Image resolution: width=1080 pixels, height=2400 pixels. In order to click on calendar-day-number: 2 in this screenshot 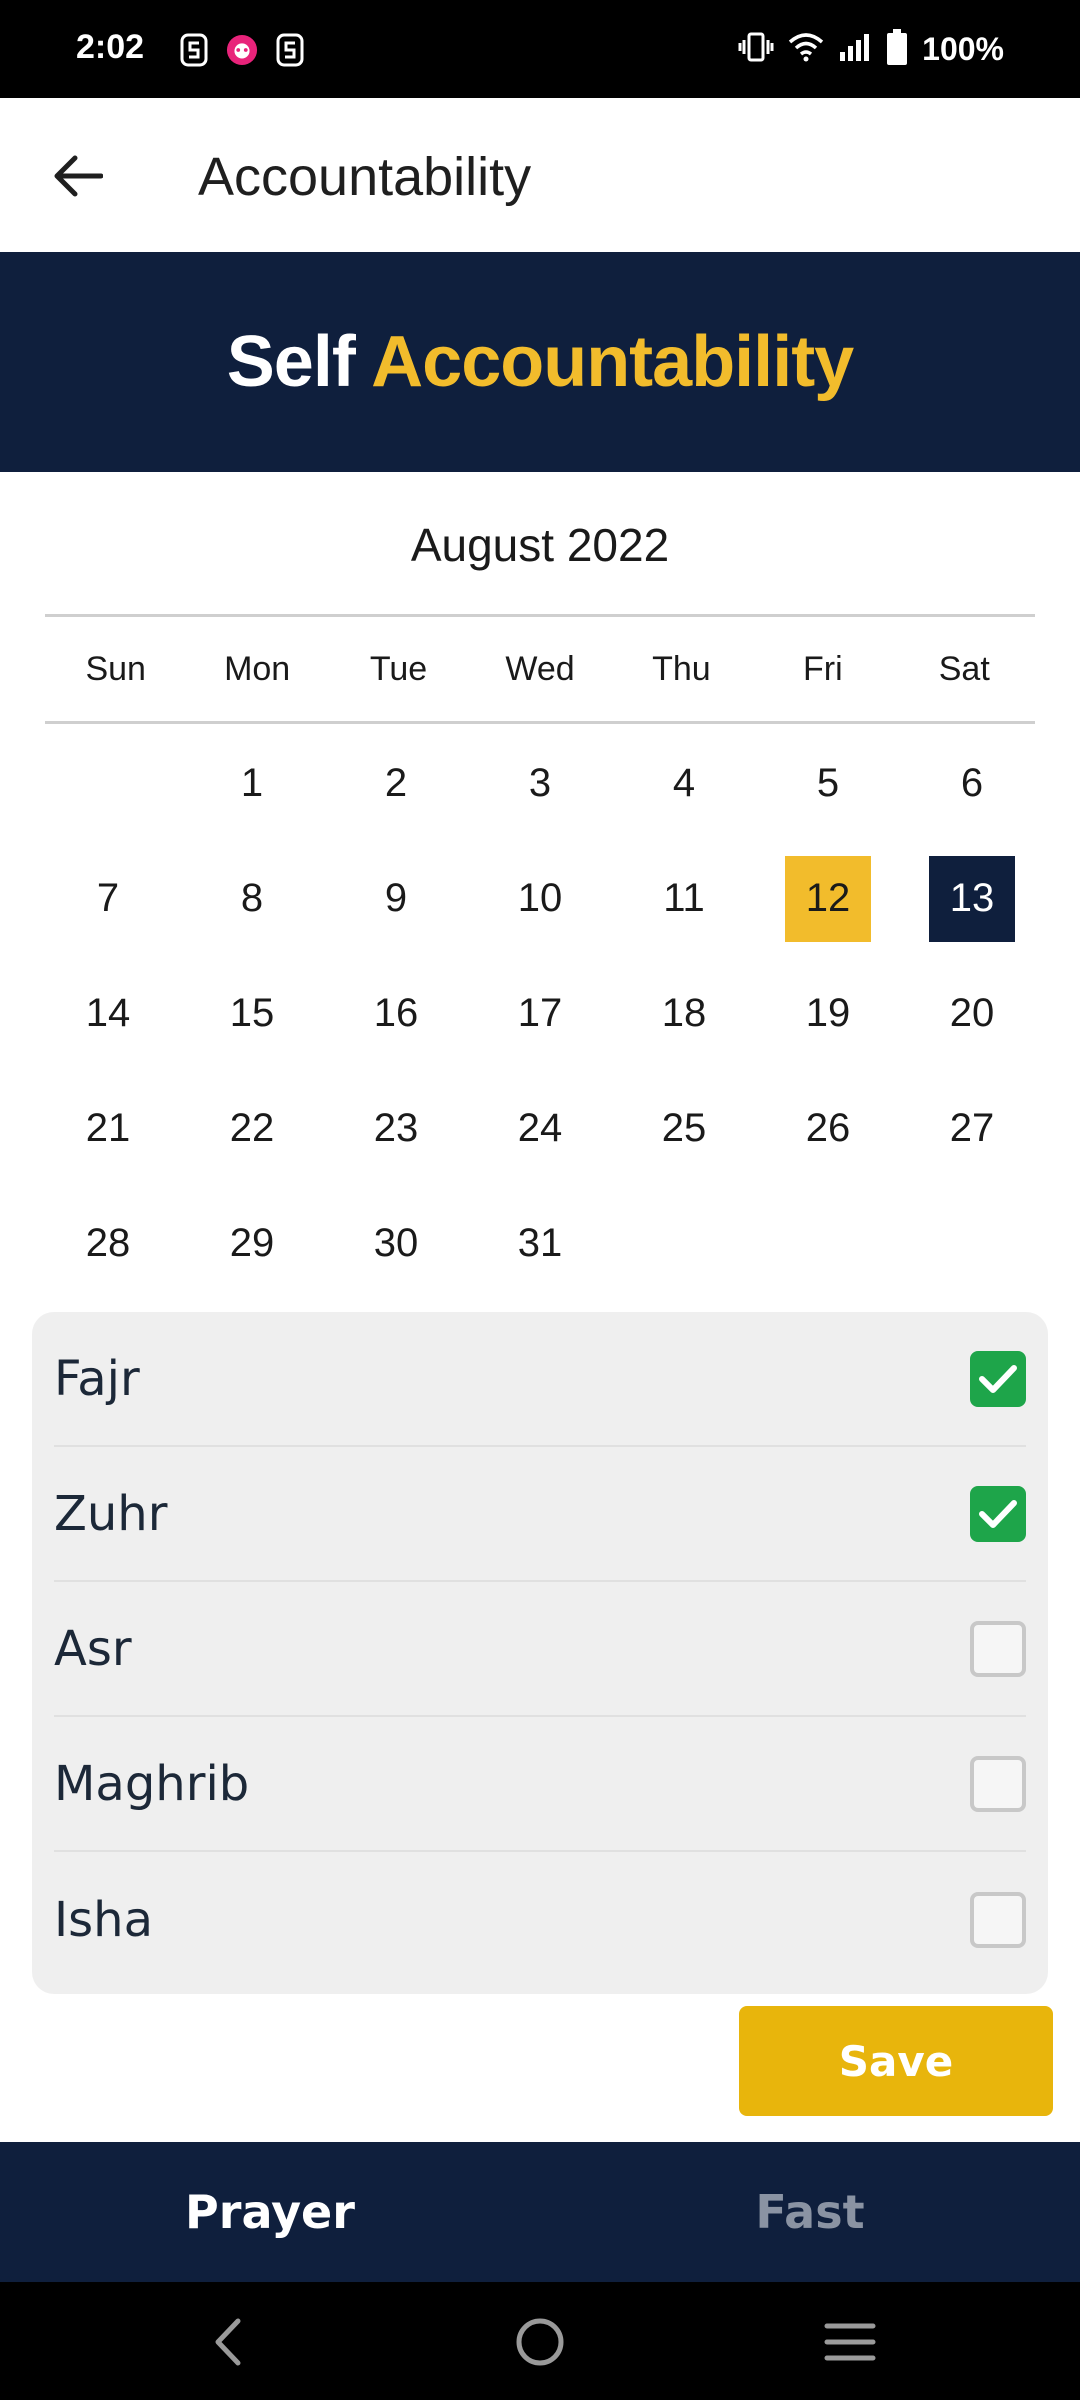, I will do `click(396, 783)`.